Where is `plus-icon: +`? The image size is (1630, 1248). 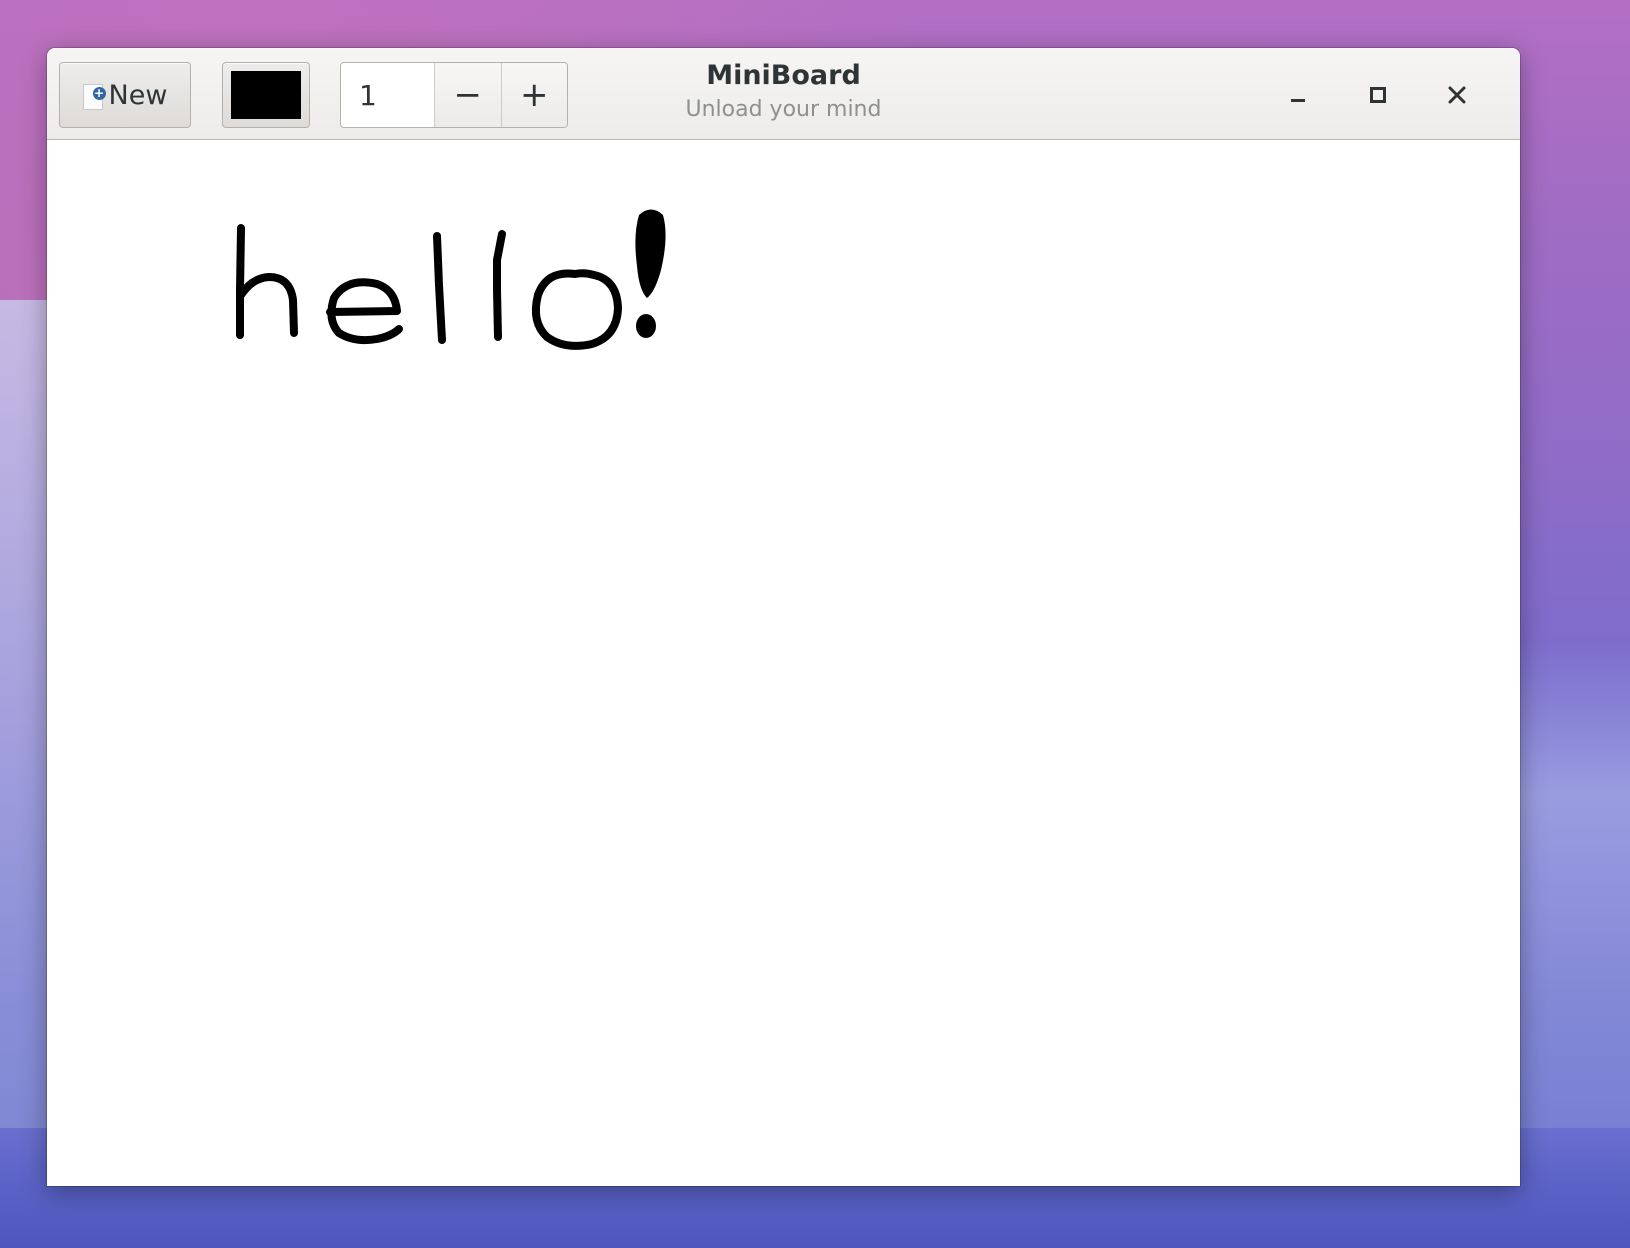
plus-icon: + is located at coordinates (534, 95).